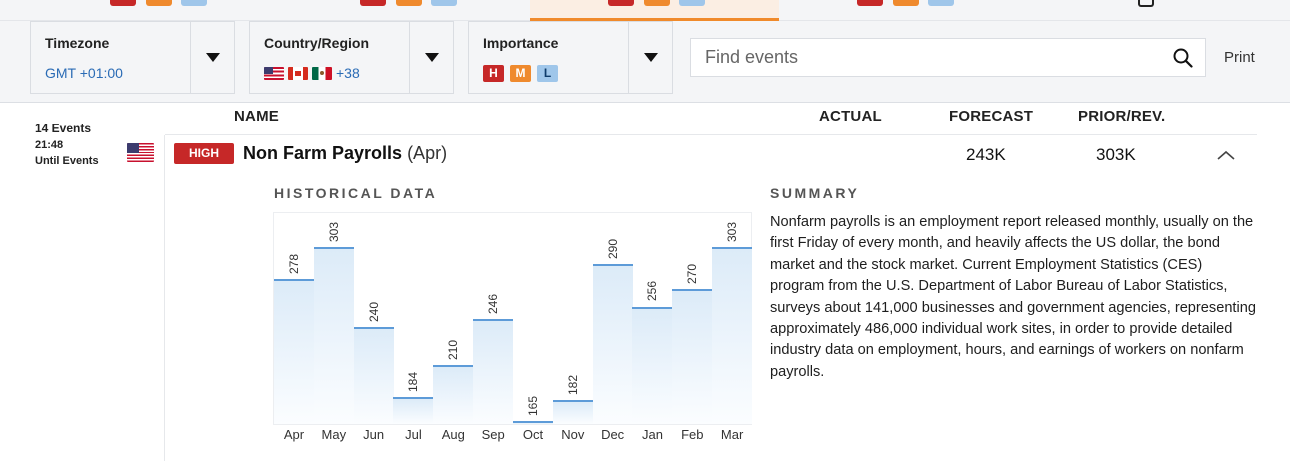  Describe the element at coordinates (493, 73) in the screenshot. I see `importance-high-badge: H` at that location.